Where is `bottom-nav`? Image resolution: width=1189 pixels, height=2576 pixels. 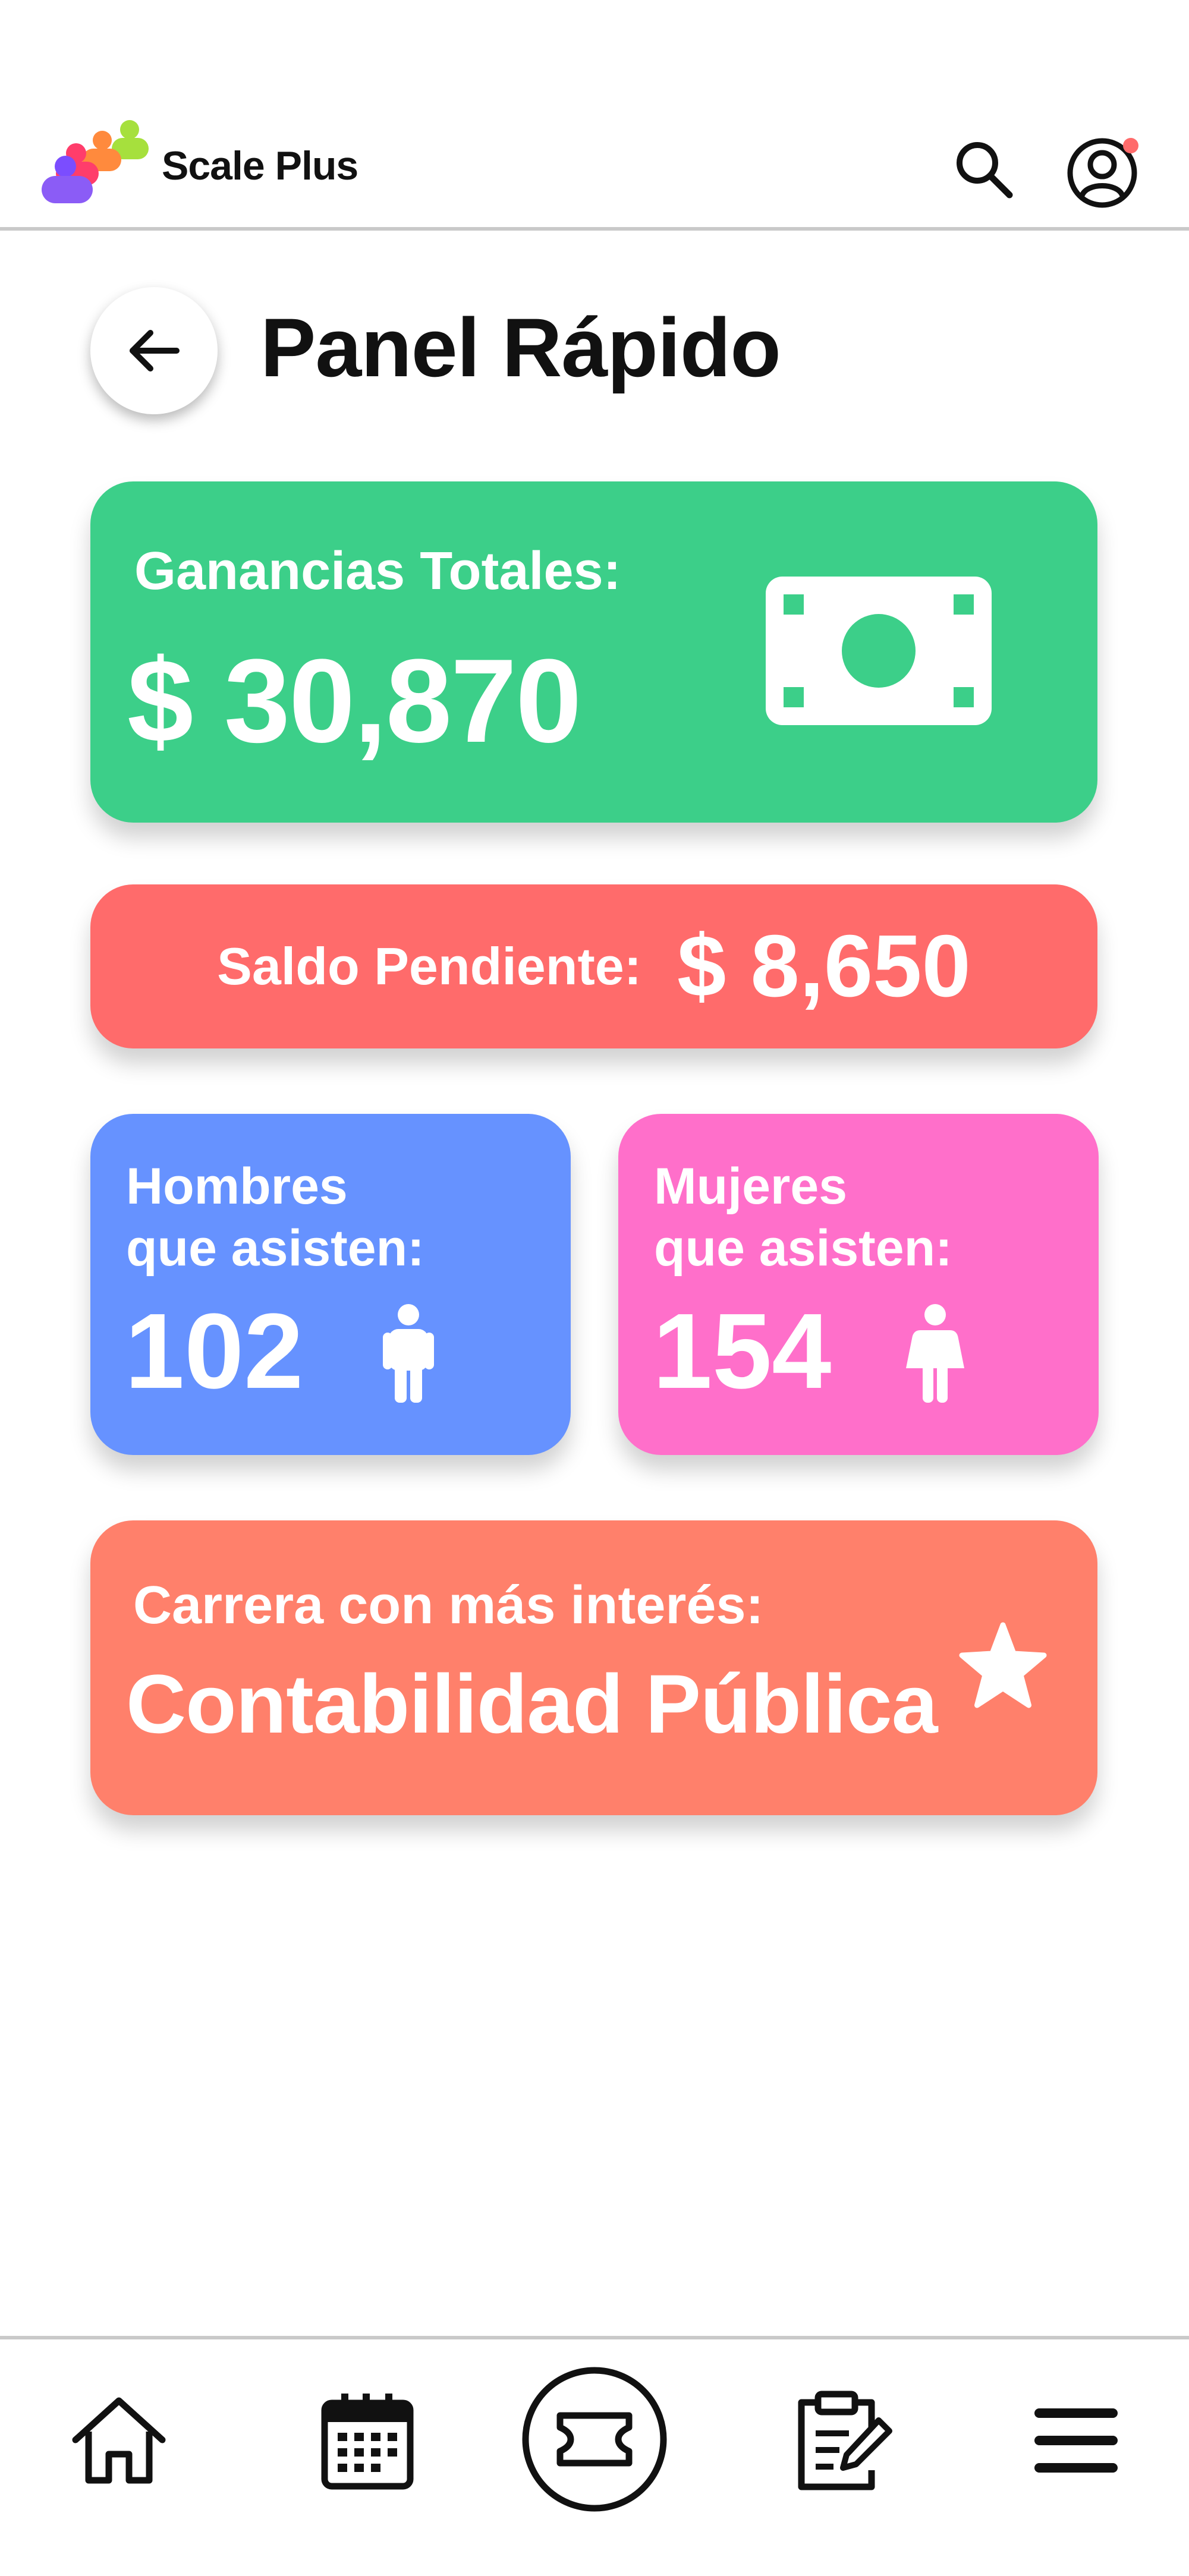
bottom-nav is located at coordinates (594, 2456).